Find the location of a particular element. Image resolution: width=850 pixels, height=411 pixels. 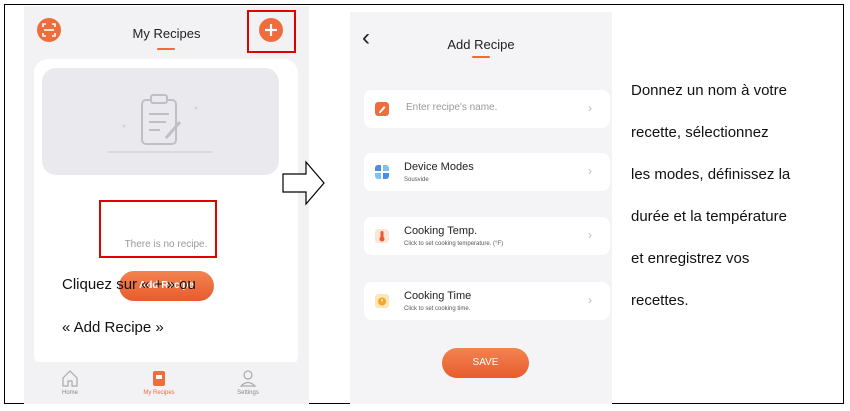

instruction-line-2: « Add Recipe » is located at coordinates (113, 327).